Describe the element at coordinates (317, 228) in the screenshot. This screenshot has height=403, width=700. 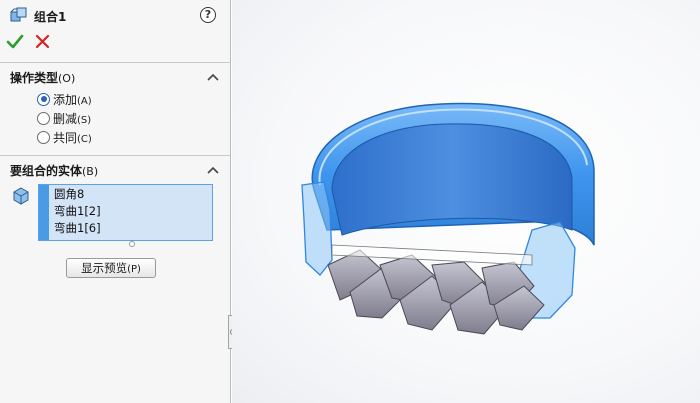
I see `ring-end-left` at that location.